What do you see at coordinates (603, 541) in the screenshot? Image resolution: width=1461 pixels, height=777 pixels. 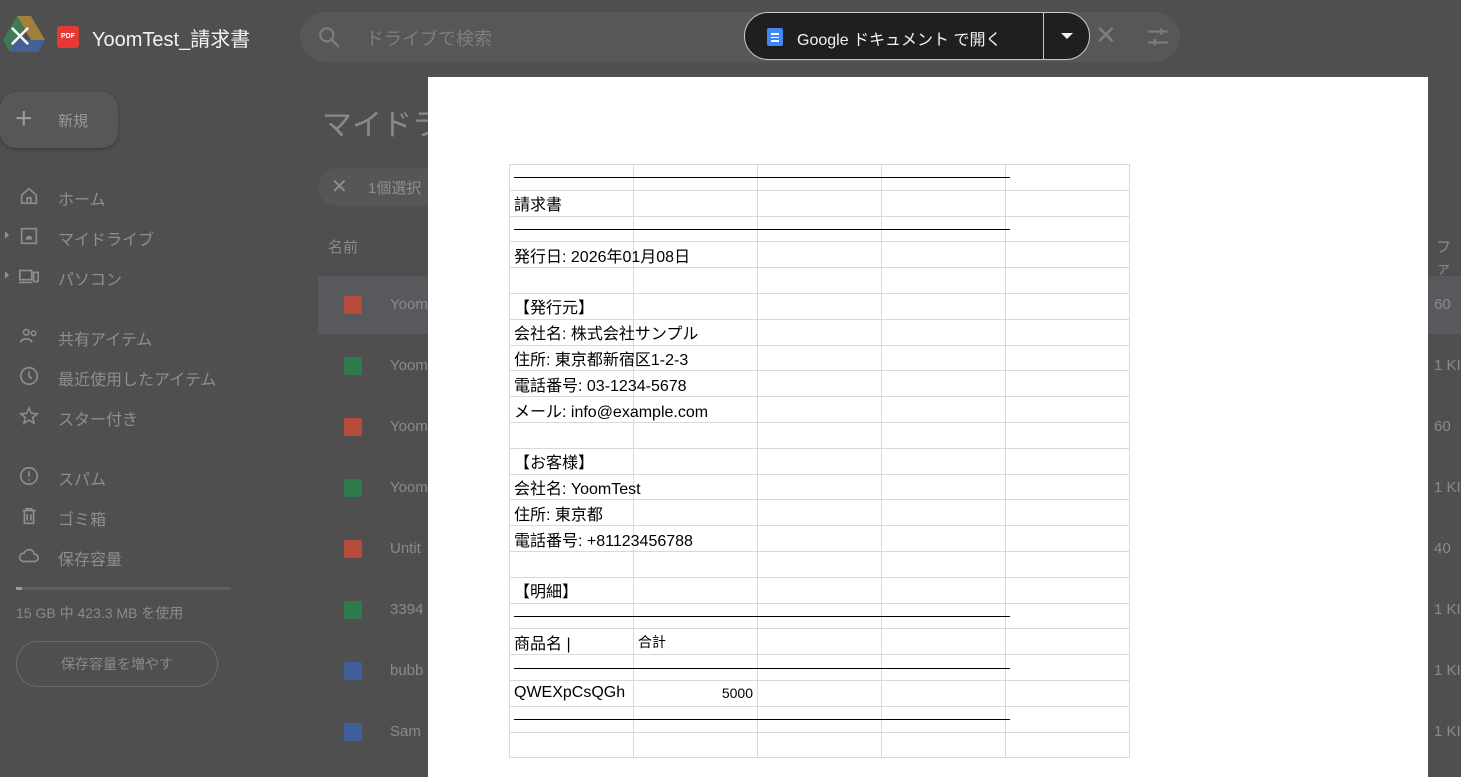 I see `customer-phone: 電話番号: +81123456788` at bounding box center [603, 541].